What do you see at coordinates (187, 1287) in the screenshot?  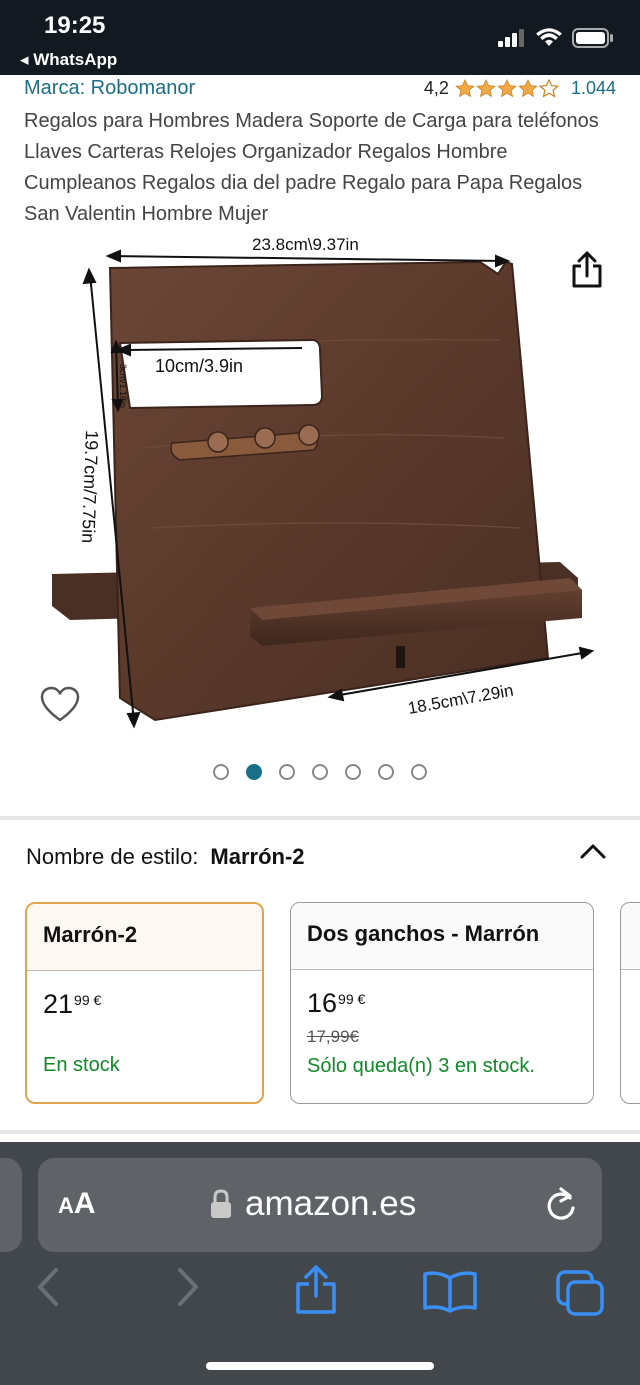 I see `forward-arrow-icon` at bounding box center [187, 1287].